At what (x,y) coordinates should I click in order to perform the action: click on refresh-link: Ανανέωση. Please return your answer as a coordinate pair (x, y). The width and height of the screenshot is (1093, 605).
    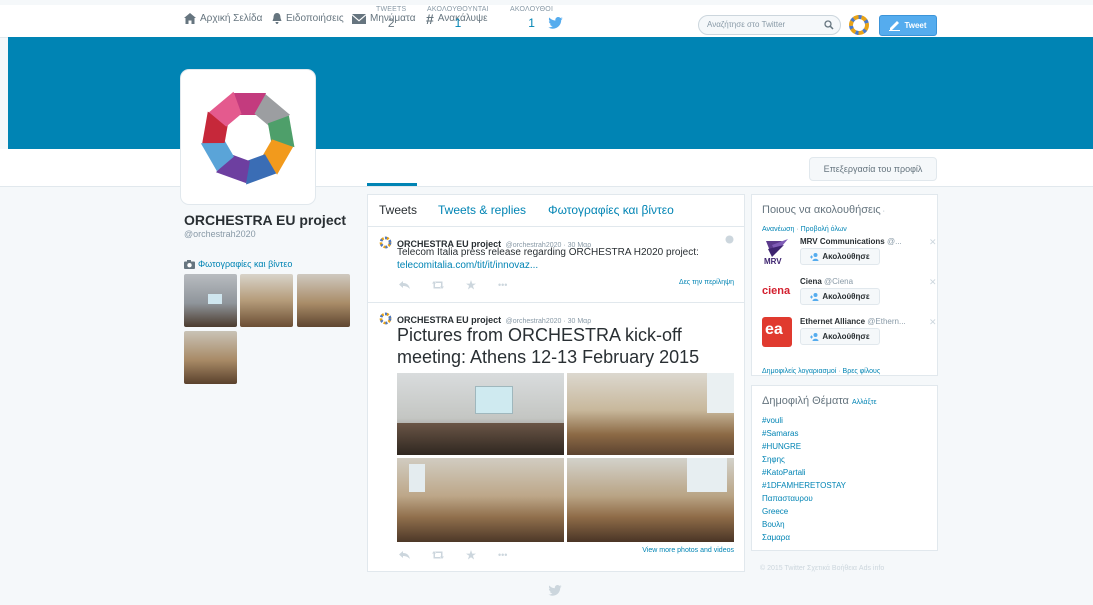
    Looking at the image, I should click on (778, 229).